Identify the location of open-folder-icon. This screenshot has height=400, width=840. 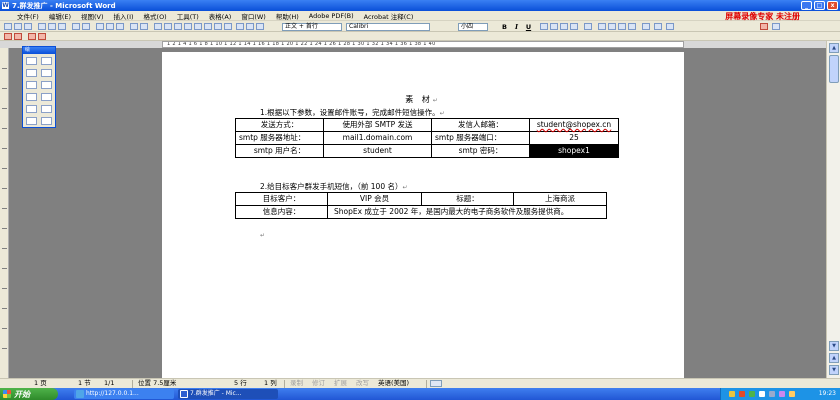
(18, 26).